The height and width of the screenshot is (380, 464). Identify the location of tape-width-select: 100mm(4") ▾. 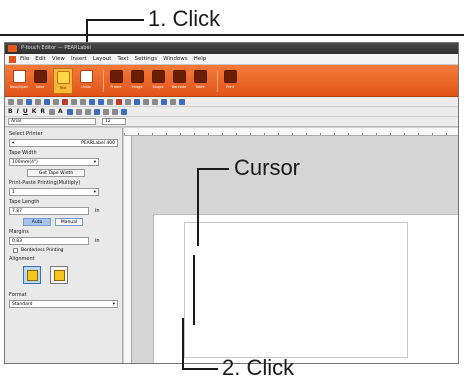
(54, 162).